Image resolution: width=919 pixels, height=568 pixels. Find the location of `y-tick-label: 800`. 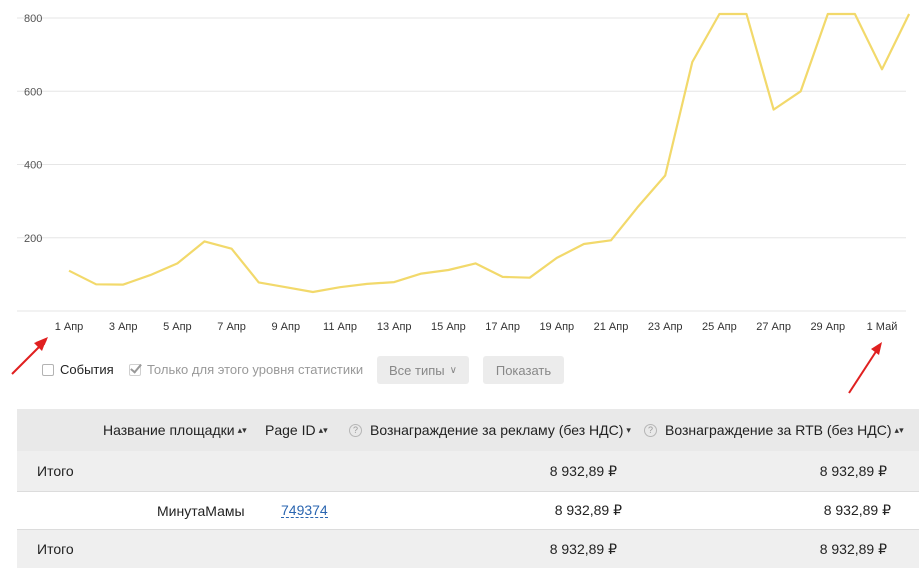

y-tick-label: 800 is located at coordinates (33, 19).